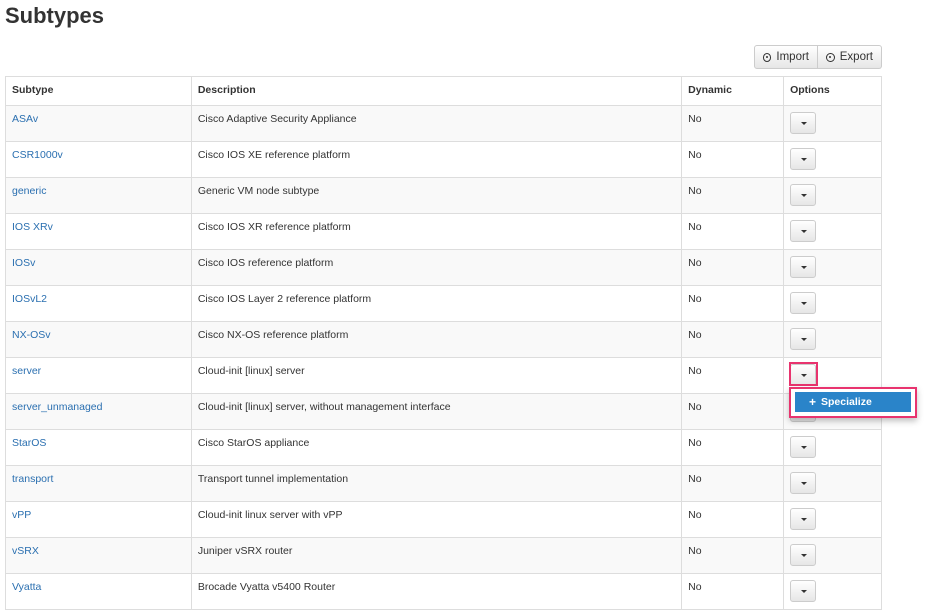 Image resolution: width=925 pixels, height=614 pixels. I want to click on description-cell: Cisco StarOS appliance, so click(436, 447).